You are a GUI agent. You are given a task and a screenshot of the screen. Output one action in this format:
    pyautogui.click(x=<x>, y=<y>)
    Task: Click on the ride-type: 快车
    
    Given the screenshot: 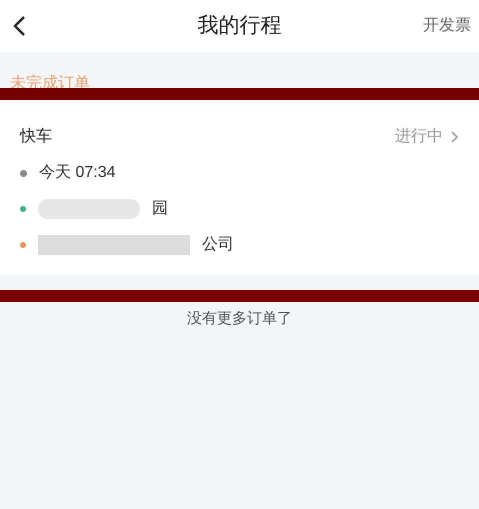 What is the action you would take?
    pyautogui.click(x=36, y=136)
    